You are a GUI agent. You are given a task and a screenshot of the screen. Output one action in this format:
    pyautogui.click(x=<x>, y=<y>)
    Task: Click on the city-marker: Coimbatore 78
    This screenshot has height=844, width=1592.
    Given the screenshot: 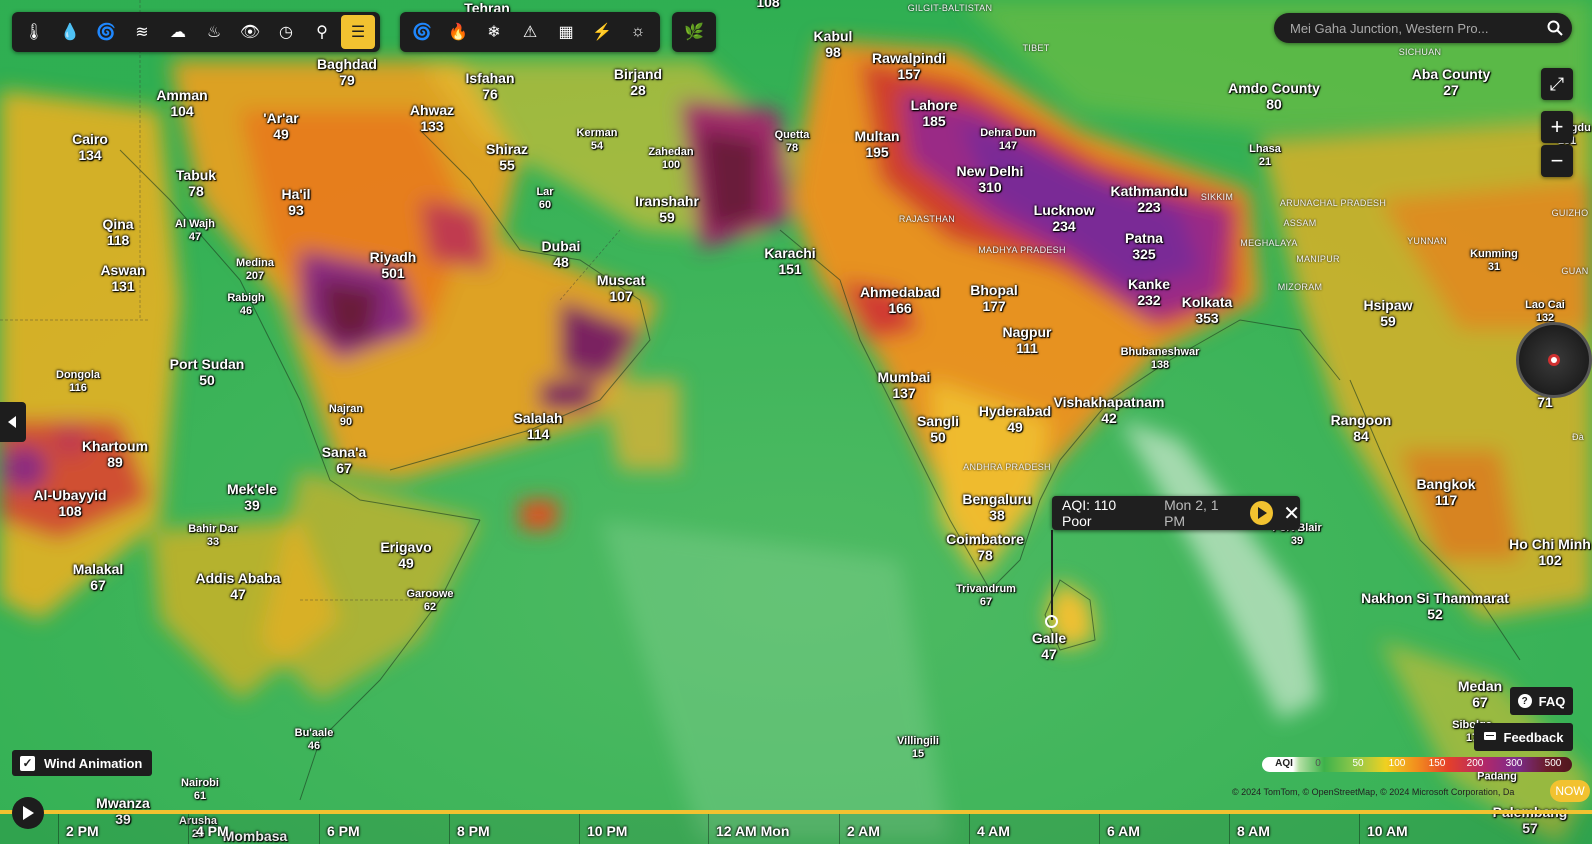 What is the action you would take?
    pyautogui.click(x=985, y=547)
    